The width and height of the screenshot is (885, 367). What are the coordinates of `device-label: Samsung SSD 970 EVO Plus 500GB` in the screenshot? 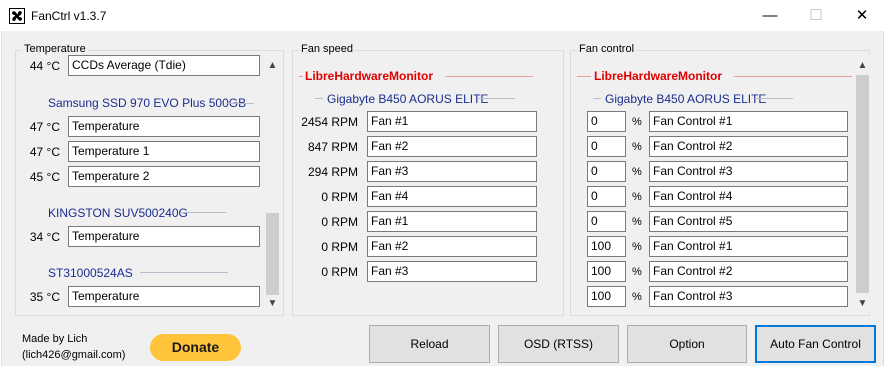 It's located at (147, 103).